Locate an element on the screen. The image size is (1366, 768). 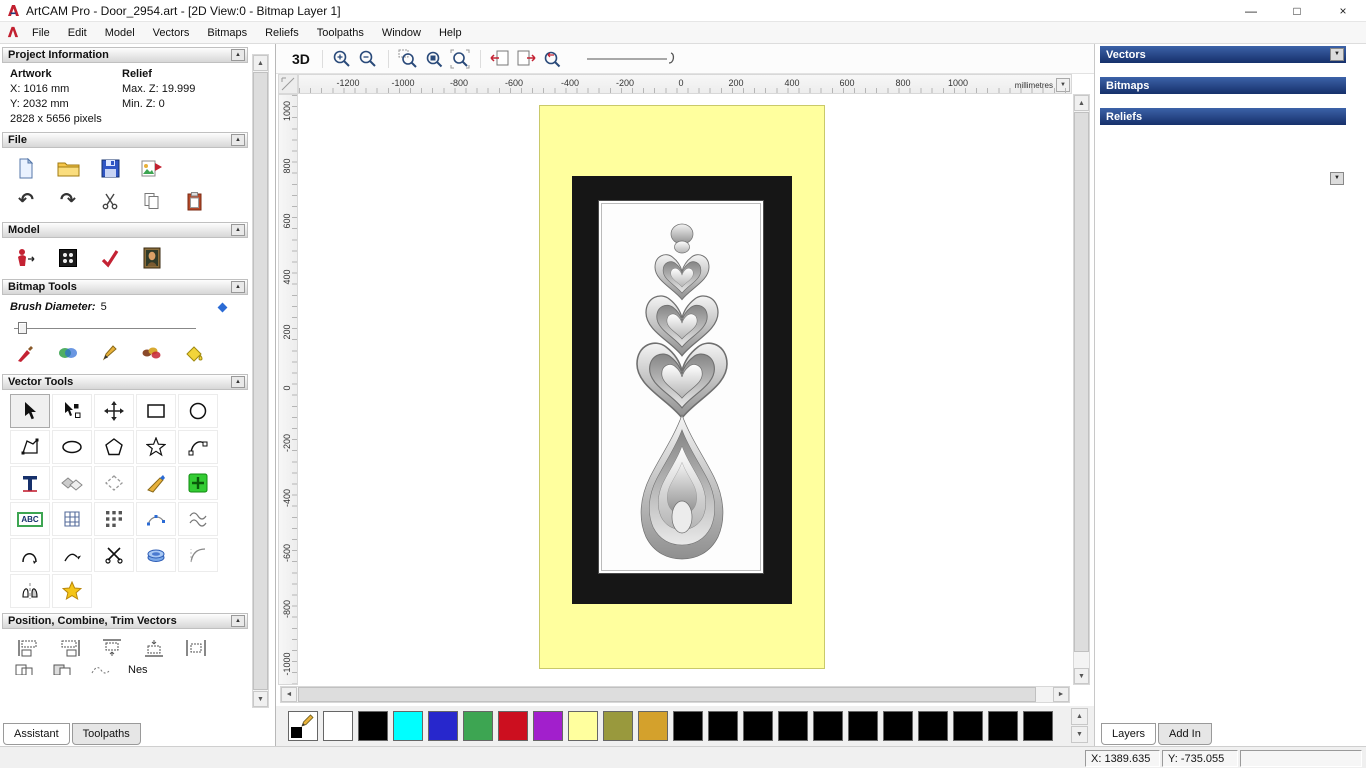
menu-edit: Edit is located at coordinates (77, 33).